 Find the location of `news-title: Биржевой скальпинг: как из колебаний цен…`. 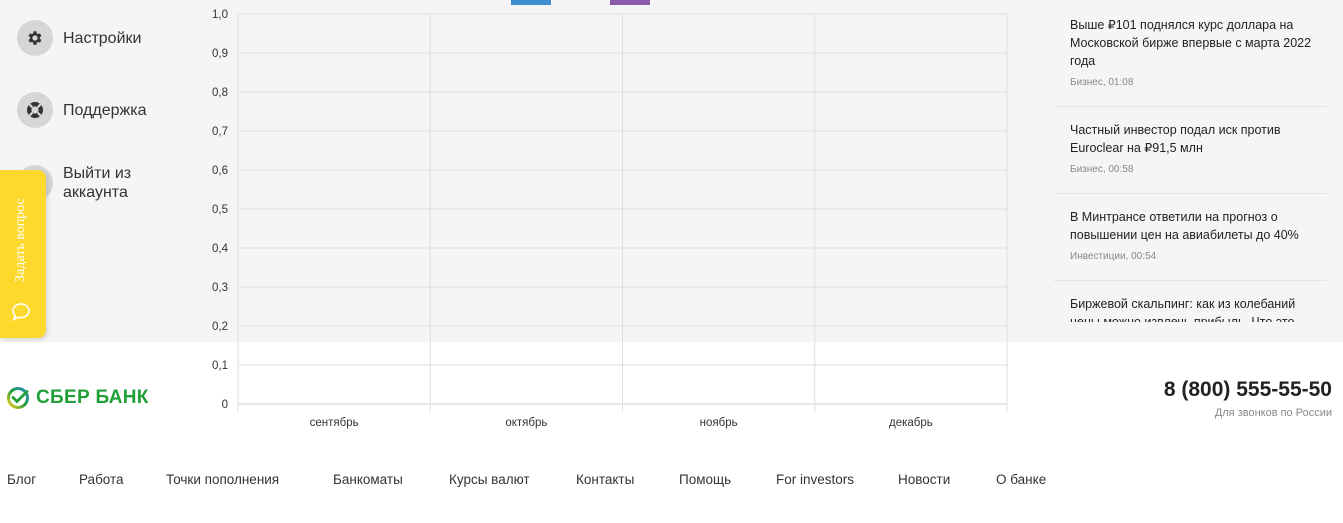

news-title: Биржевой скальпинг: как из колебаний цен… is located at coordinates (1183, 309).